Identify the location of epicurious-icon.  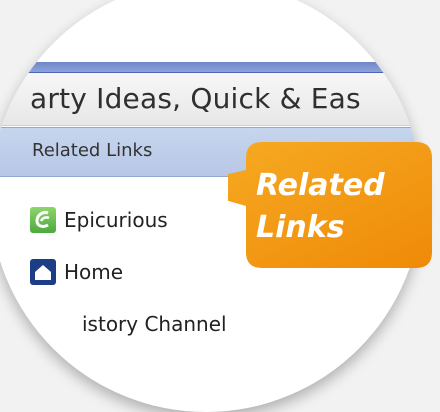
(43, 220).